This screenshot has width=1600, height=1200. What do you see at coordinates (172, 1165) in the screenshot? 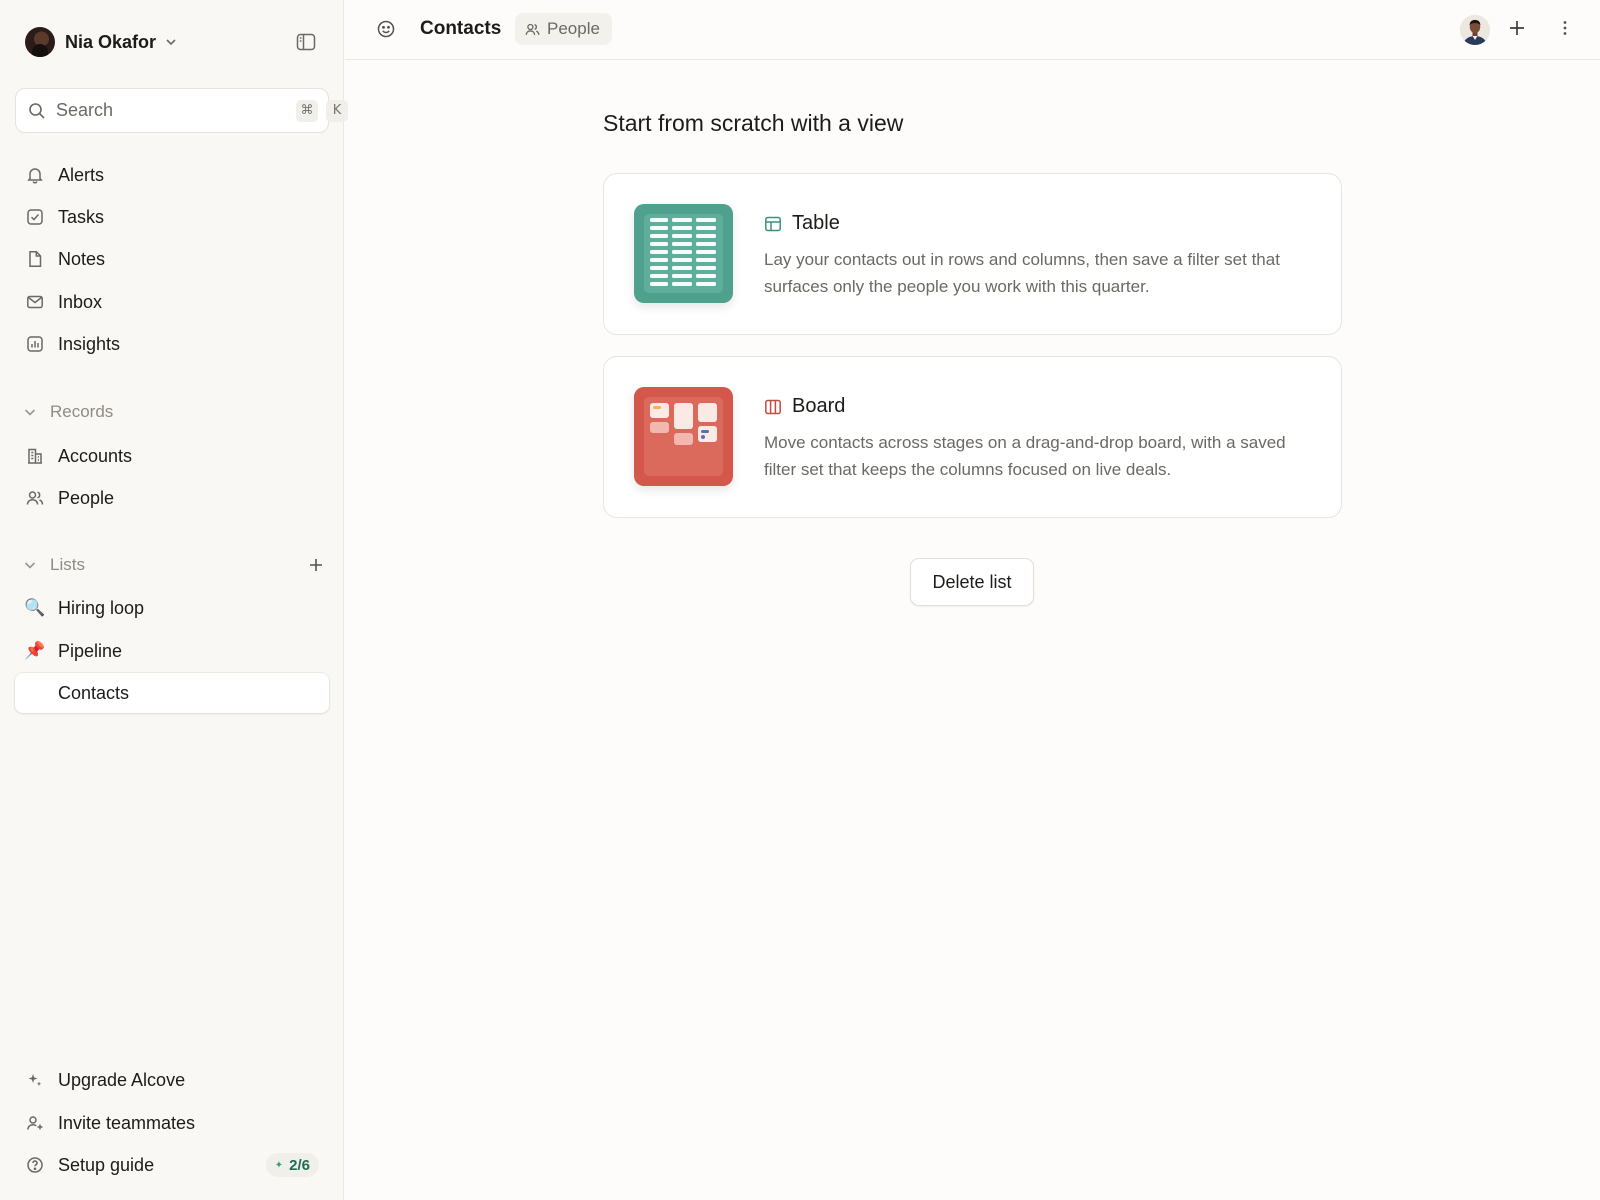
I see `setup-guide-button: Setup guide ✦ 2/6` at bounding box center [172, 1165].